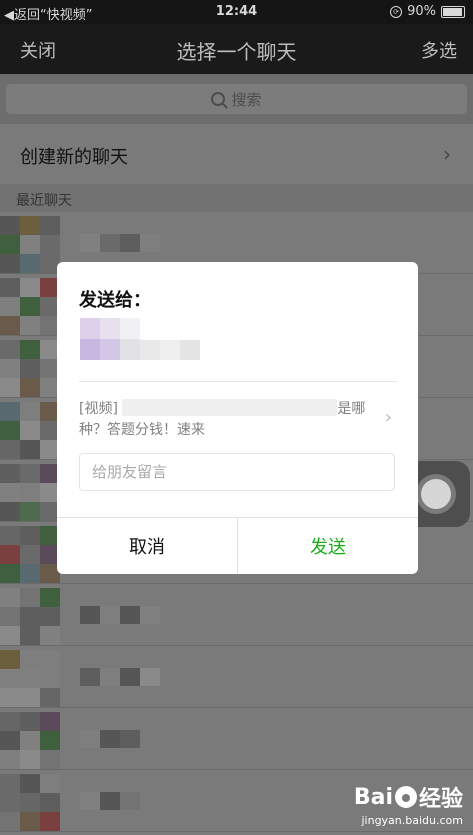  I want to click on search-input: 搜索, so click(236, 99).